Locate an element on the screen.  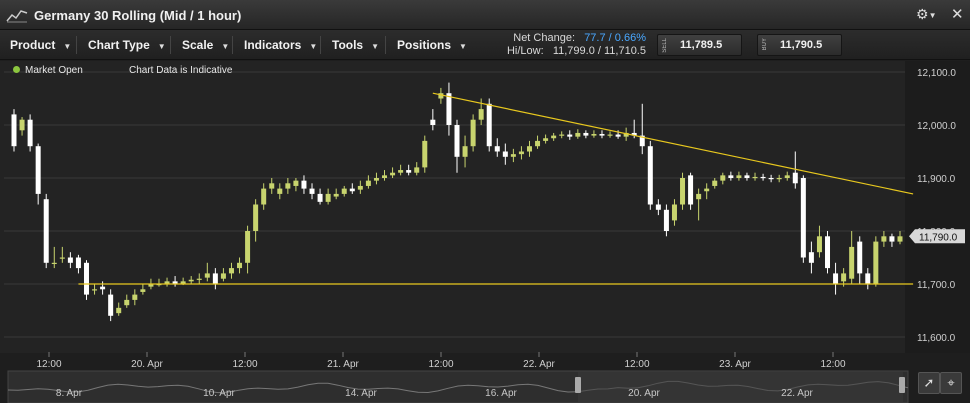
sell-button: SELL 11,789.5 is located at coordinates (699, 45).